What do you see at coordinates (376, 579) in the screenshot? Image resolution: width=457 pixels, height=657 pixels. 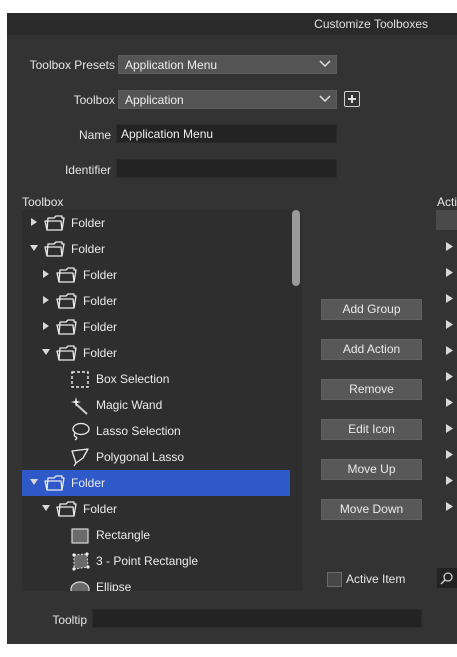 I see `active-item-label: Active Item` at bounding box center [376, 579].